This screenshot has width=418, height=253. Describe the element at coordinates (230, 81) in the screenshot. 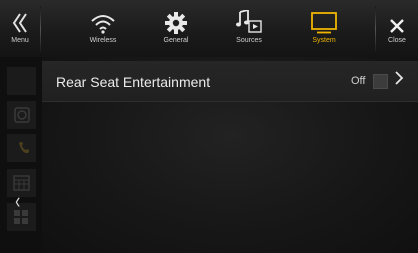

I see `setting-row-rear-seat-entertainment: Rear Seat Entertainment Off` at that location.